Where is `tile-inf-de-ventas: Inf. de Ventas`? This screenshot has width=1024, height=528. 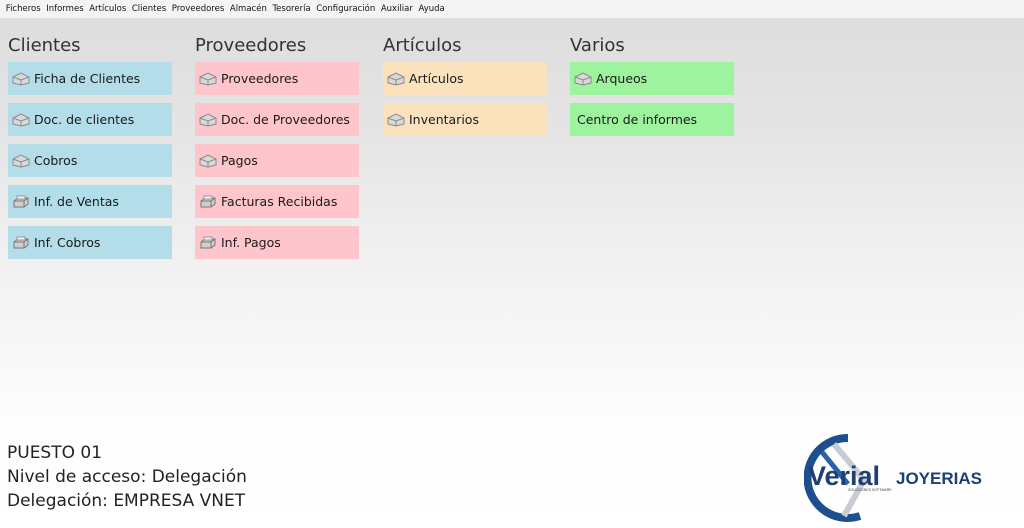
tile-inf-de-ventas: Inf. de Ventas is located at coordinates (90, 201).